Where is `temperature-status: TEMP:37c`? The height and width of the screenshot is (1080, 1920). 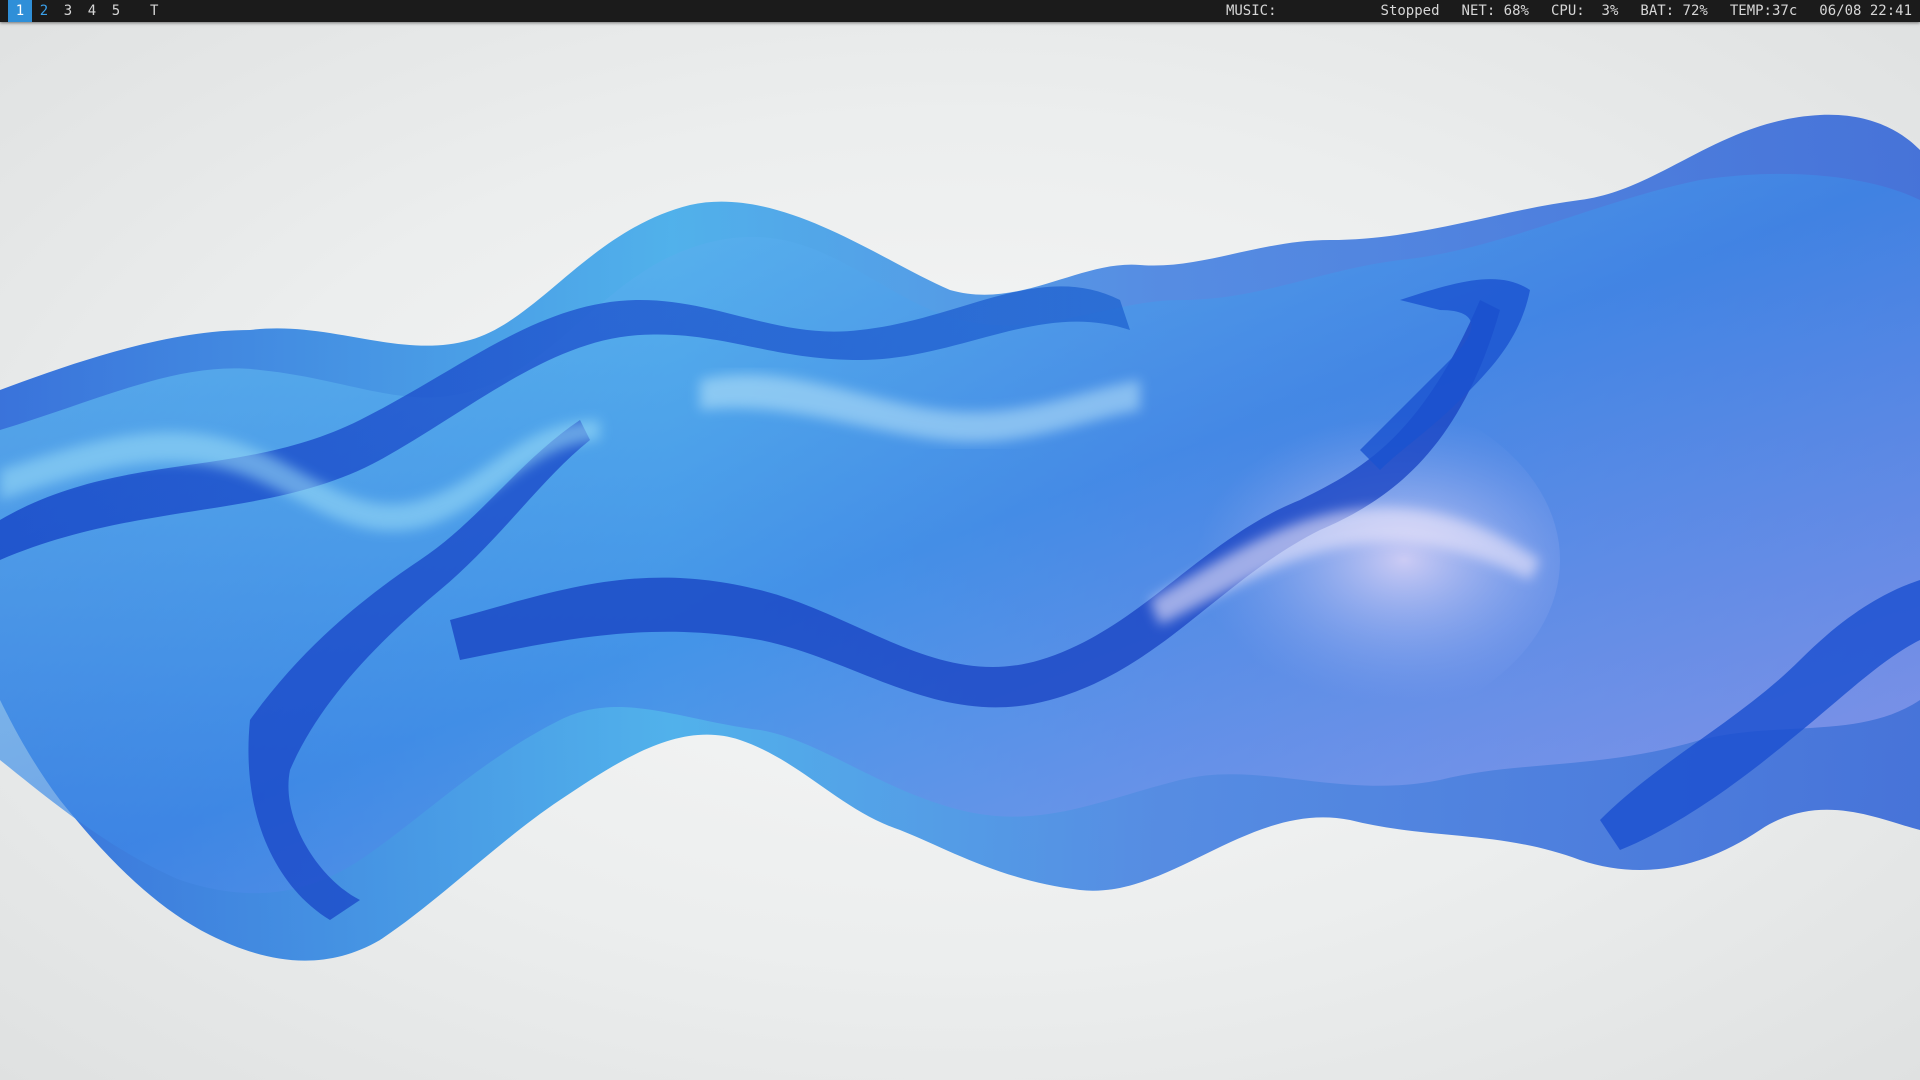 temperature-status: TEMP:37c is located at coordinates (1763, 11).